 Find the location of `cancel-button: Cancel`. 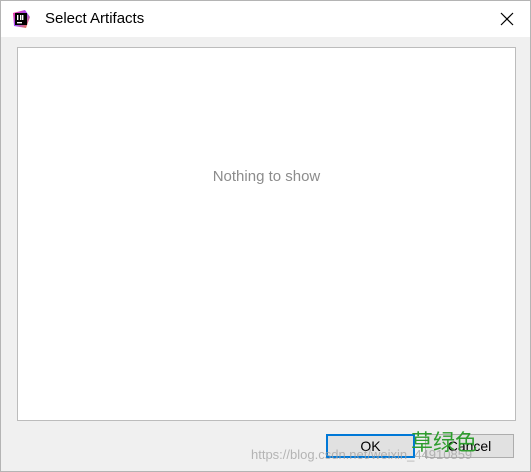

cancel-button: Cancel is located at coordinates (469, 446).